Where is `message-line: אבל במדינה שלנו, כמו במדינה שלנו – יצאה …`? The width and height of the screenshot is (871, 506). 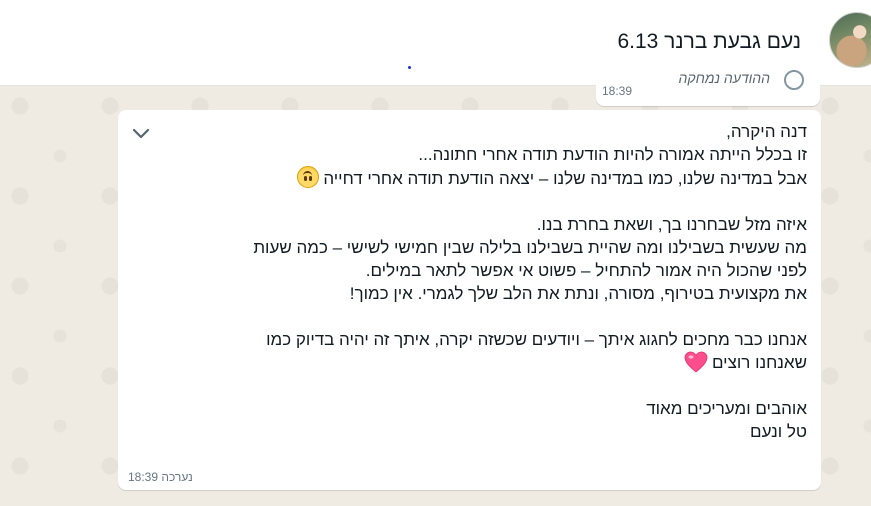 message-line: אבל במדינה שלנו, כמו במדינה שלנו – יצאה … is located at coordinates (467, 178).